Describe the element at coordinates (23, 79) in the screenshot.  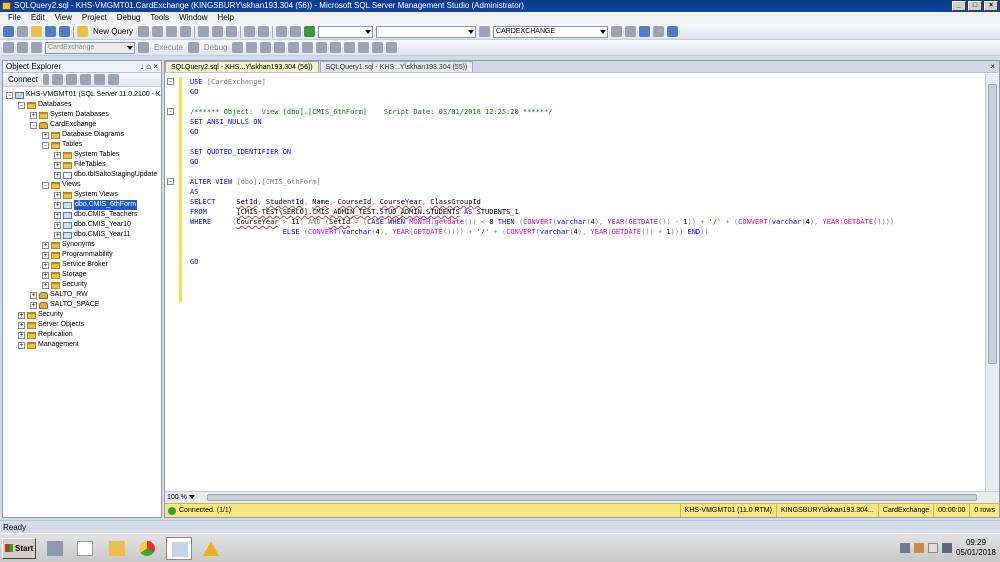
I see `connect-button: Connect` at that location.